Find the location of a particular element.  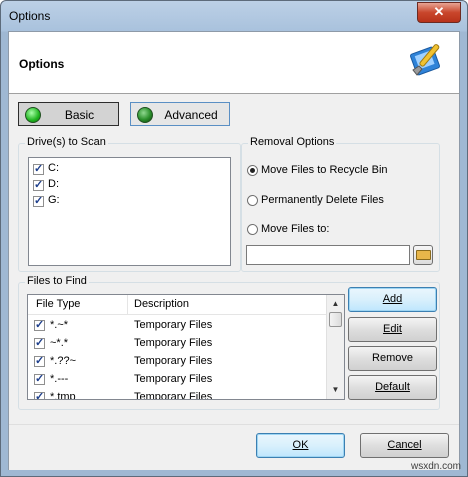

default-button-label: Default is located at coordinates (392, 387).